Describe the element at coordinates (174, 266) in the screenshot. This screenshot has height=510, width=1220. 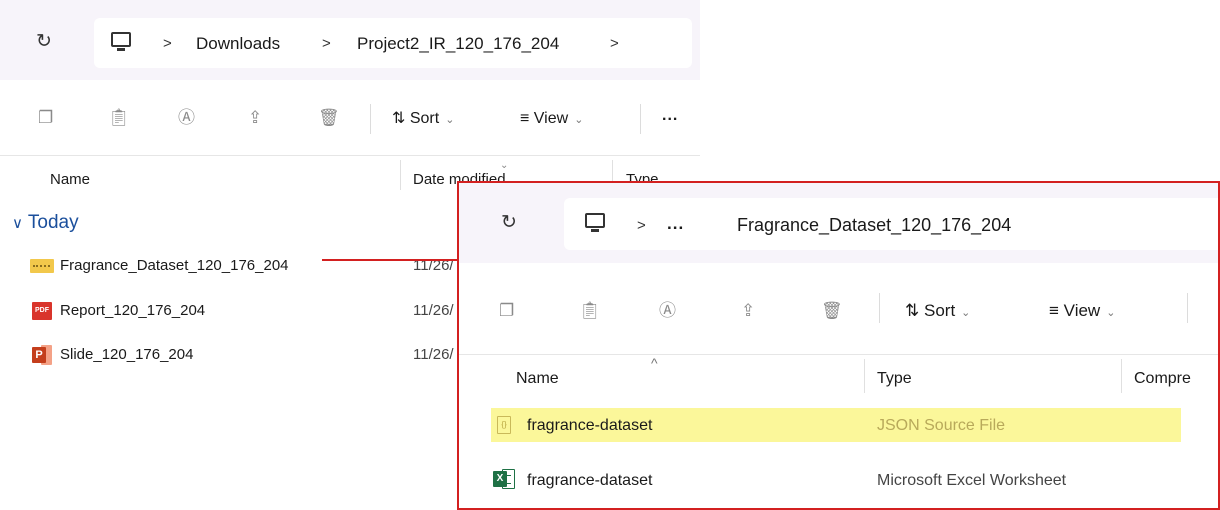
I see `file-name: Fragrance_Dataset_120_176_204` at that location.